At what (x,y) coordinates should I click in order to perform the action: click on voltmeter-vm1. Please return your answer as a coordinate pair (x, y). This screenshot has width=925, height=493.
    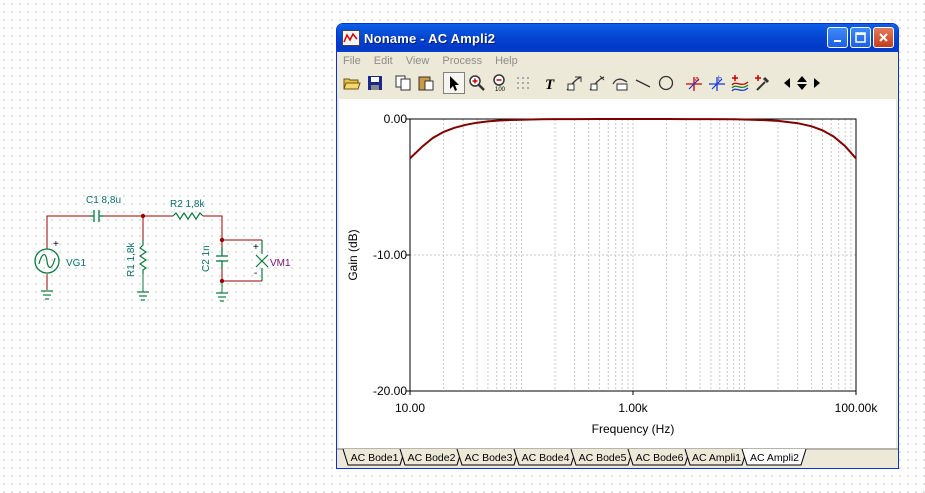
    Looking at the image, I should click on (250, 260).